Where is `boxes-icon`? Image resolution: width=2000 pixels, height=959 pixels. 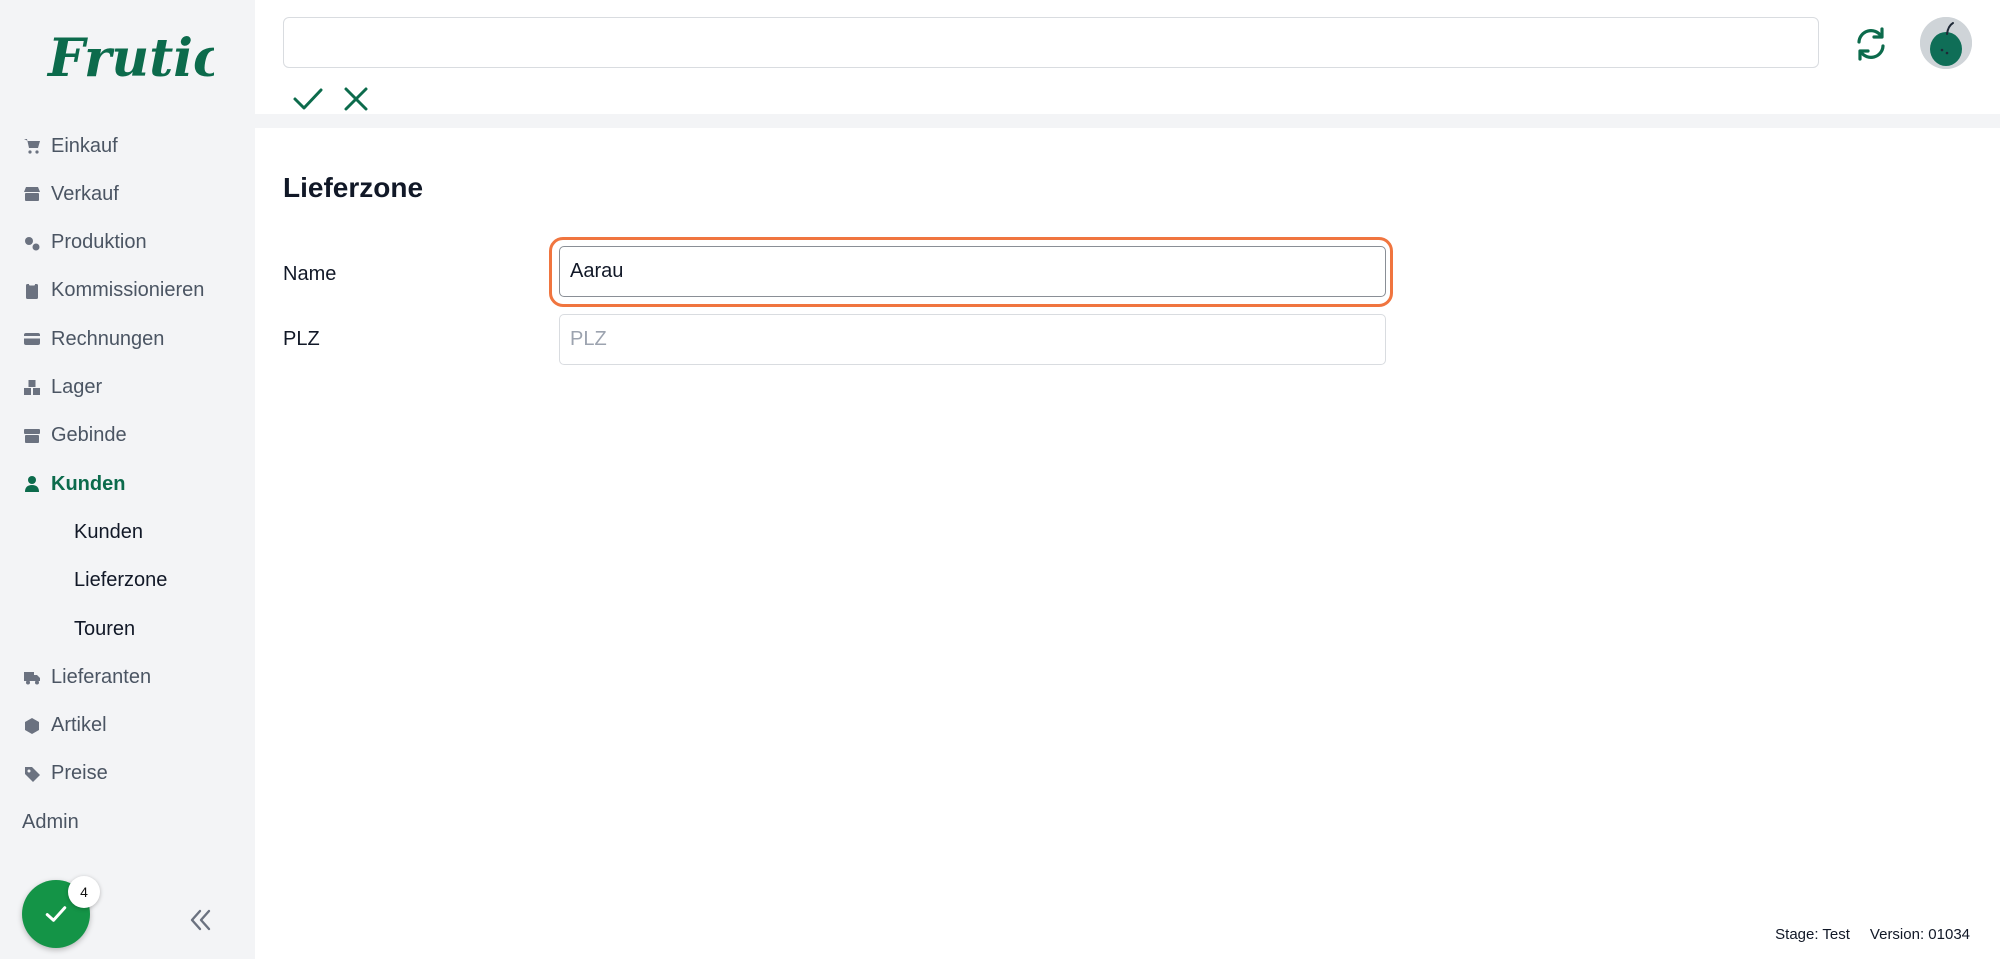
boxes-icon is located at coordinates (32, 388).